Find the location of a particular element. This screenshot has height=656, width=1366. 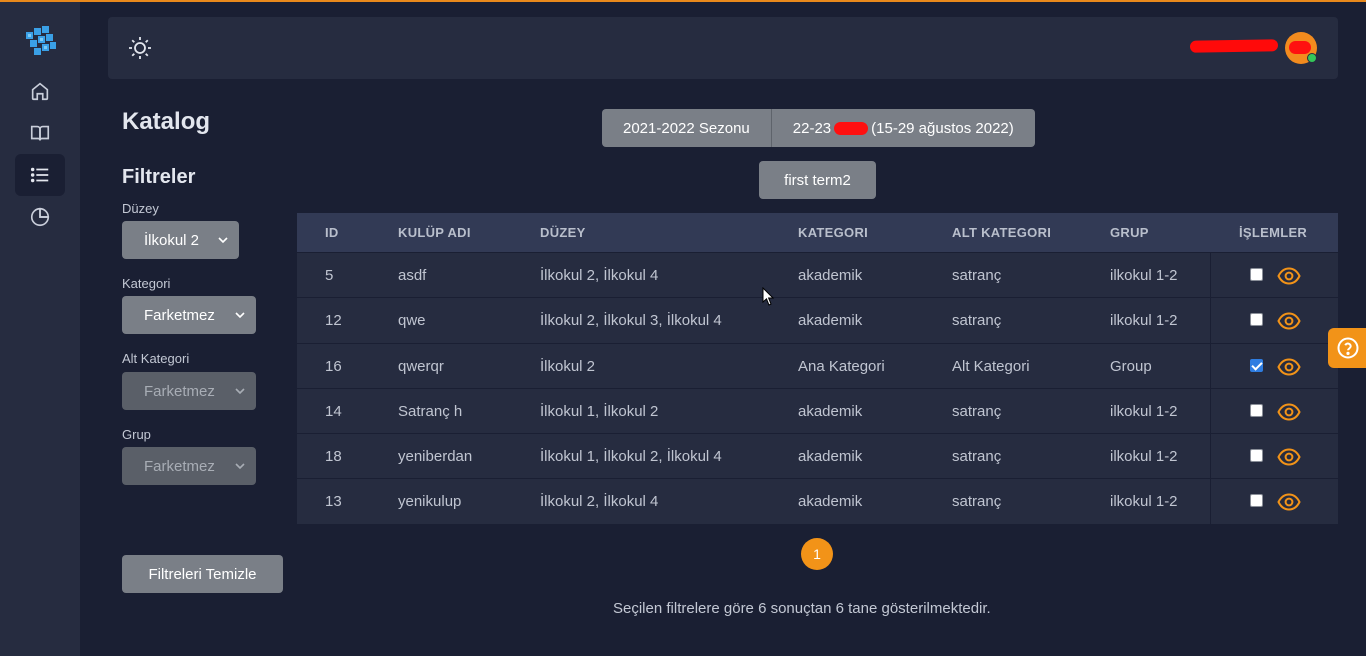

filter-subcategory-select: Farketmez is located at coordinates (189, 391).